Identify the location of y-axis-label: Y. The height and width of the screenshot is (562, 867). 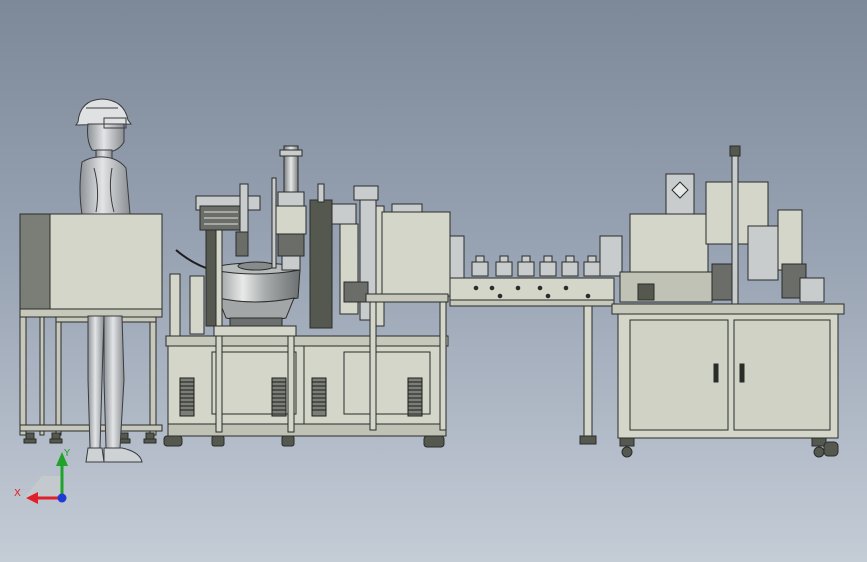
(67, 453).